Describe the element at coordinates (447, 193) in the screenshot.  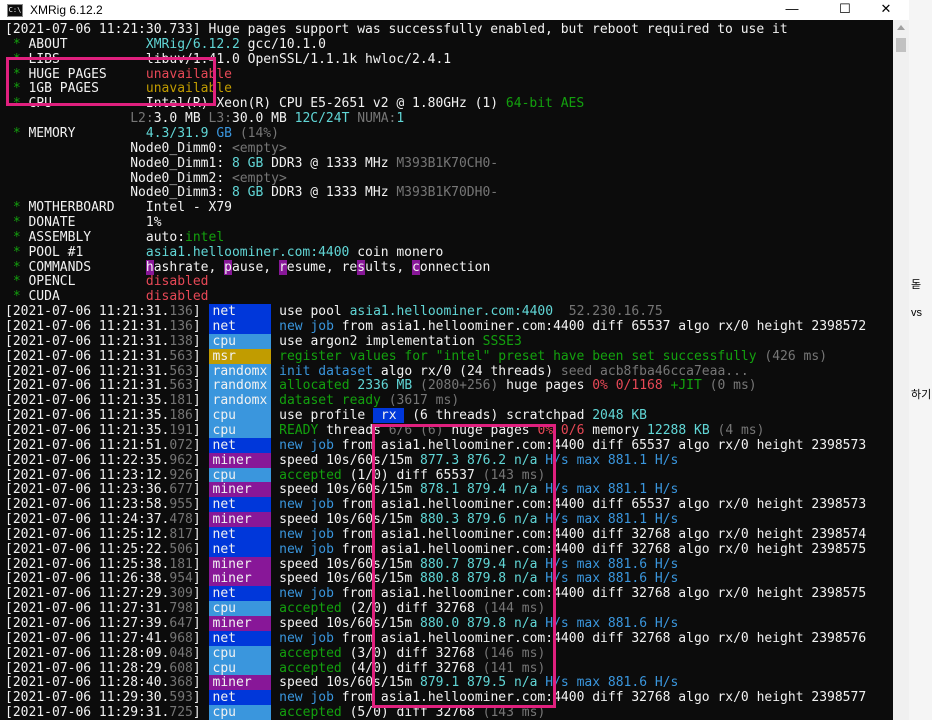
I see `log-text: M393B1K70DH0-` at that location.